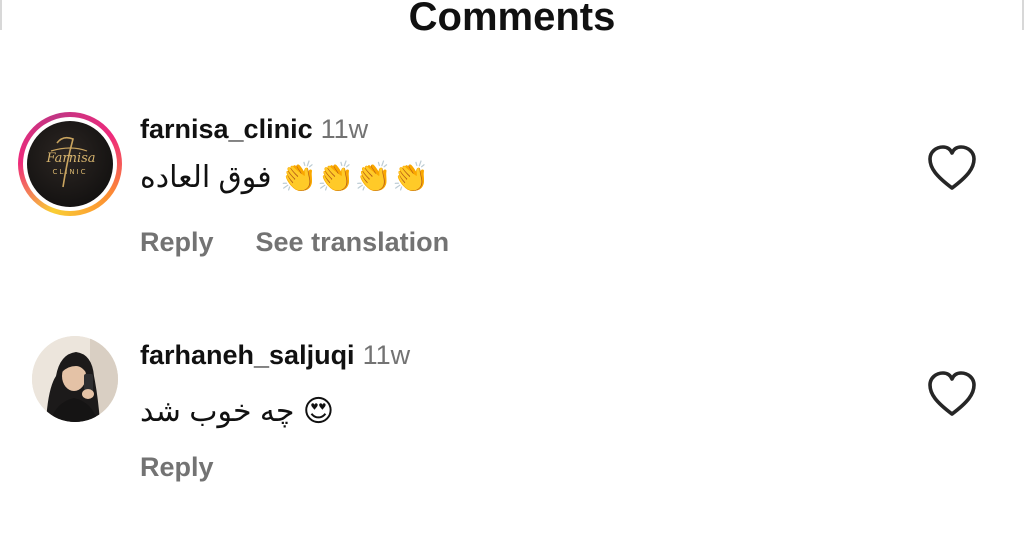 The image size is (1024, 545). Describe the element at coordinates (512, 19) in the screenshot. I see `page-title: Comments` at that location.